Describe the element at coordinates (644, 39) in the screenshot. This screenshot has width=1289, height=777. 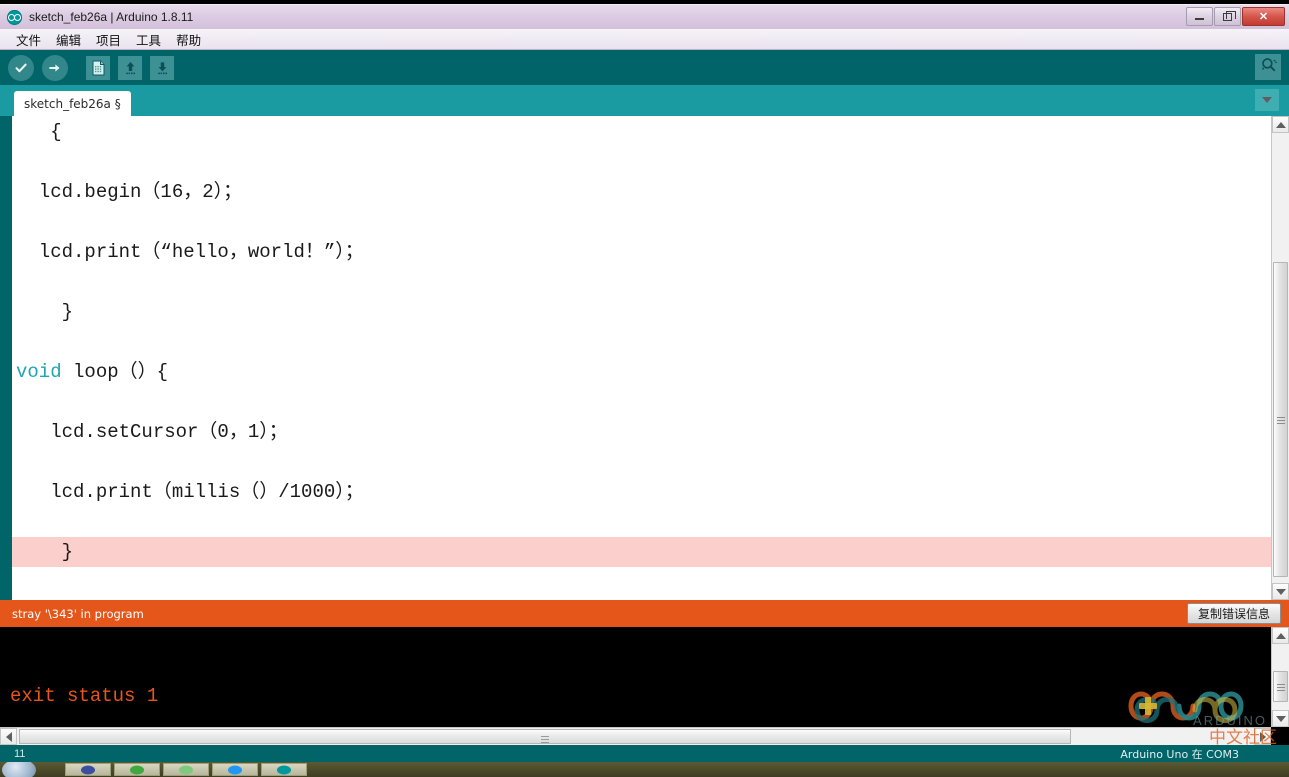
I see `menu-bar: 文件 编辑 项目 工具 帮助` at that location.